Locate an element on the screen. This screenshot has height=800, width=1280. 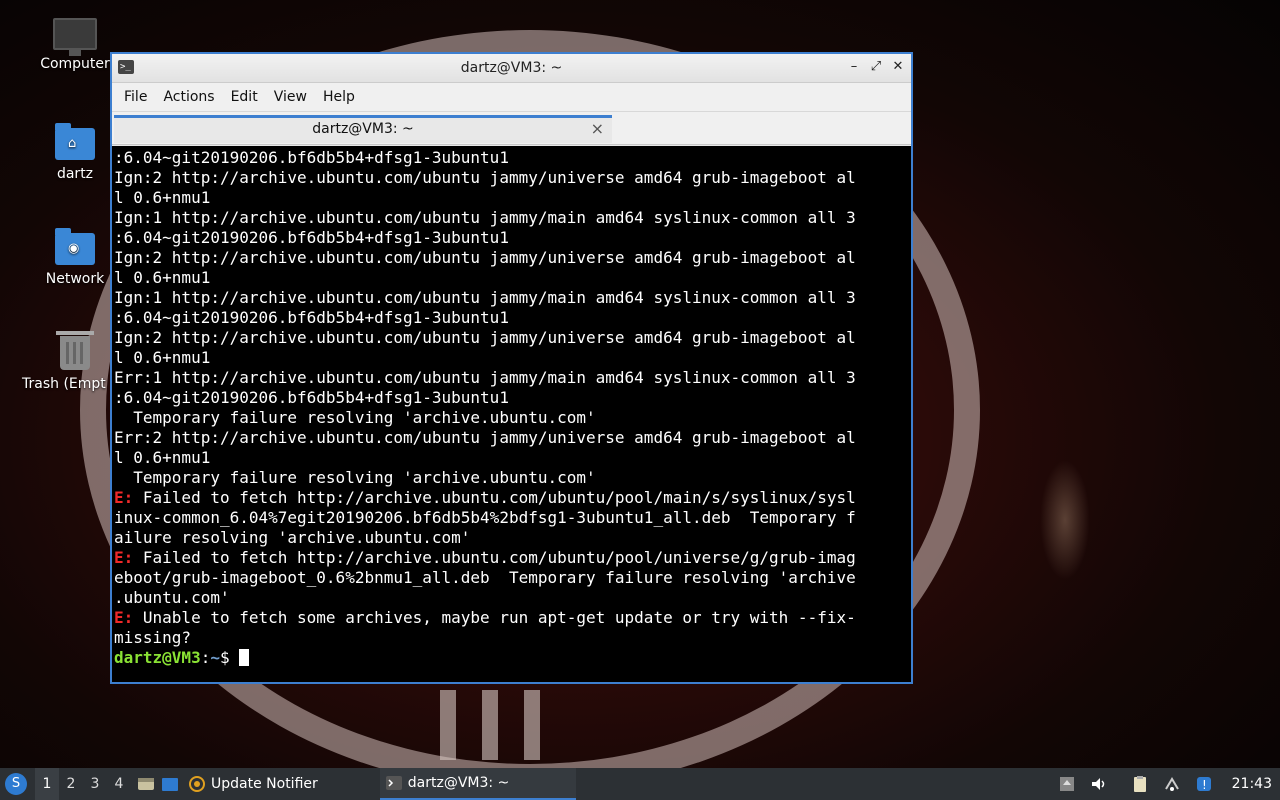
desktop-icon-label: Trash (Empt is located at coordinates (64, 384).